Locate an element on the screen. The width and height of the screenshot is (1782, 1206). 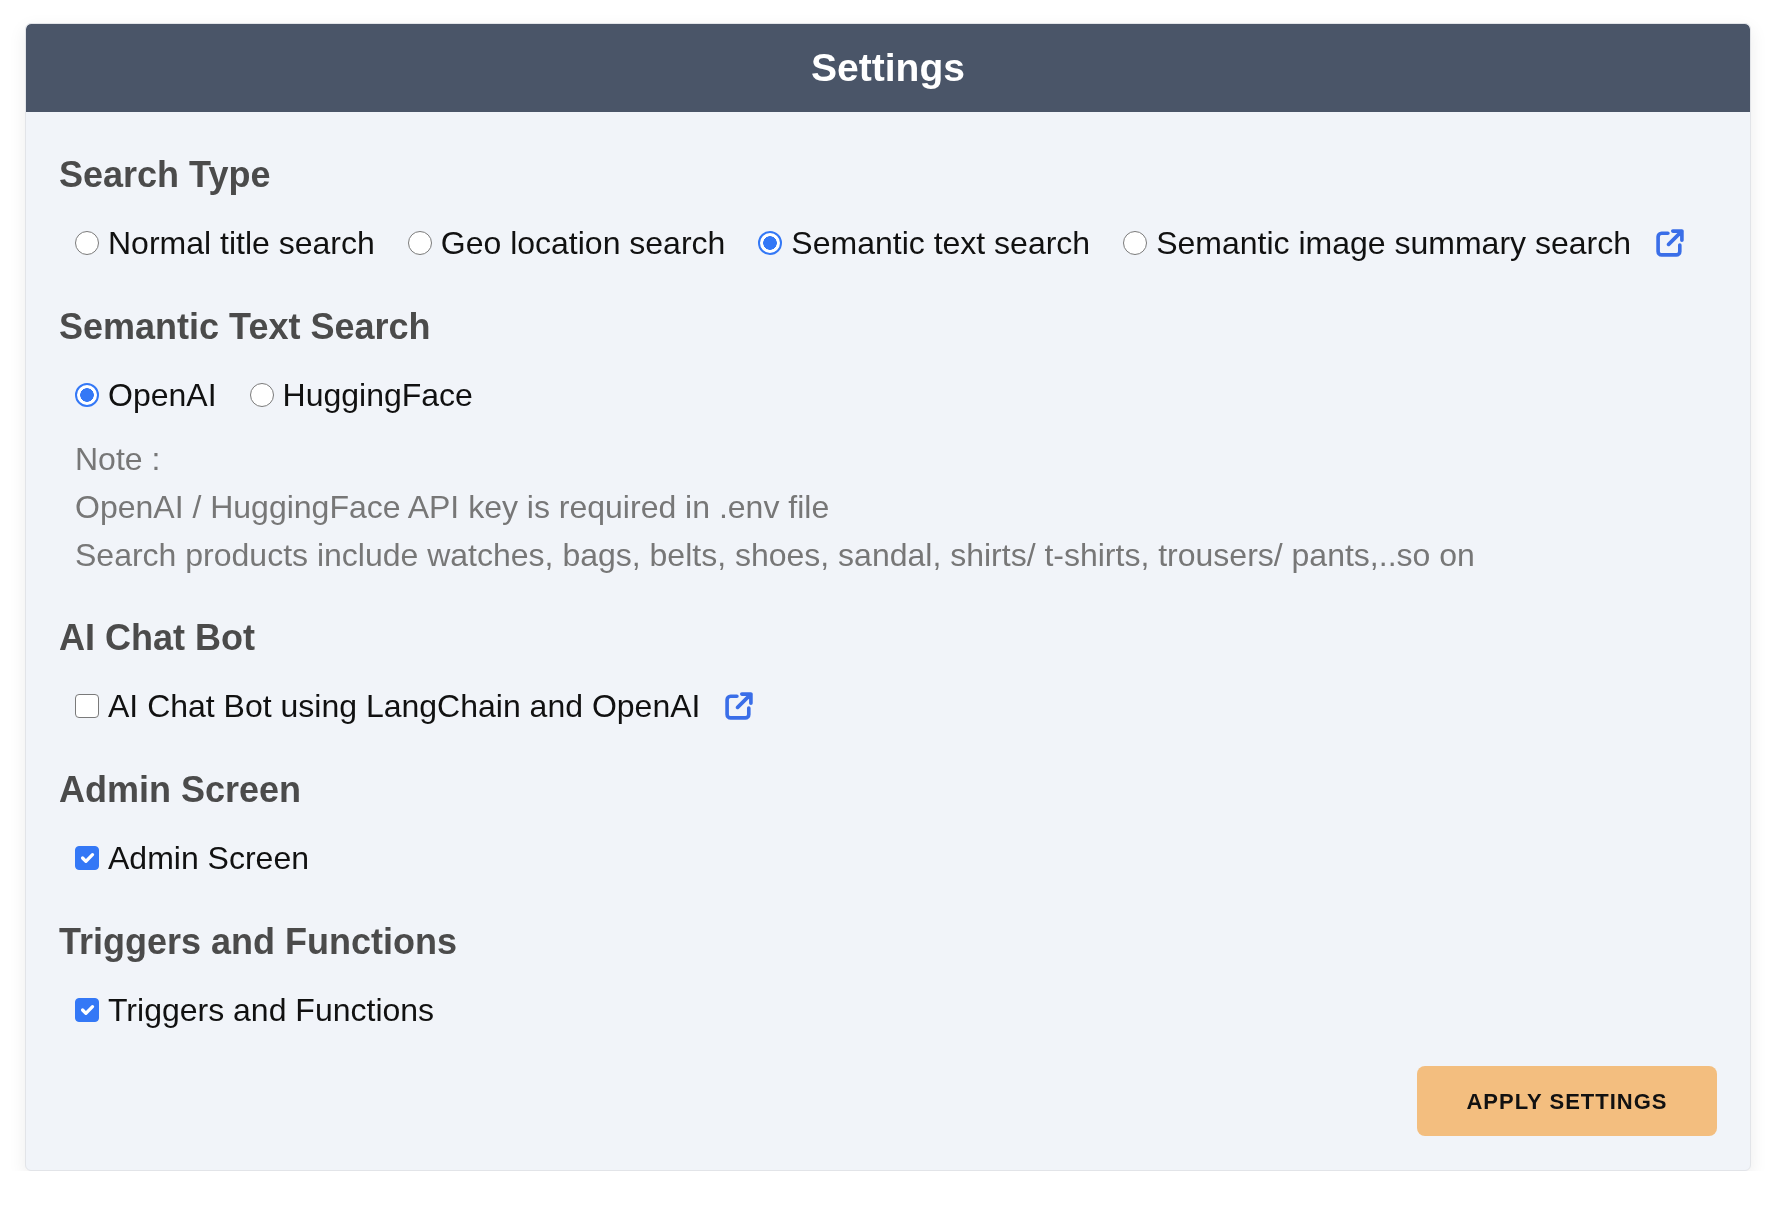
option-label: HuggingFace is located at coordinates (377, 395).